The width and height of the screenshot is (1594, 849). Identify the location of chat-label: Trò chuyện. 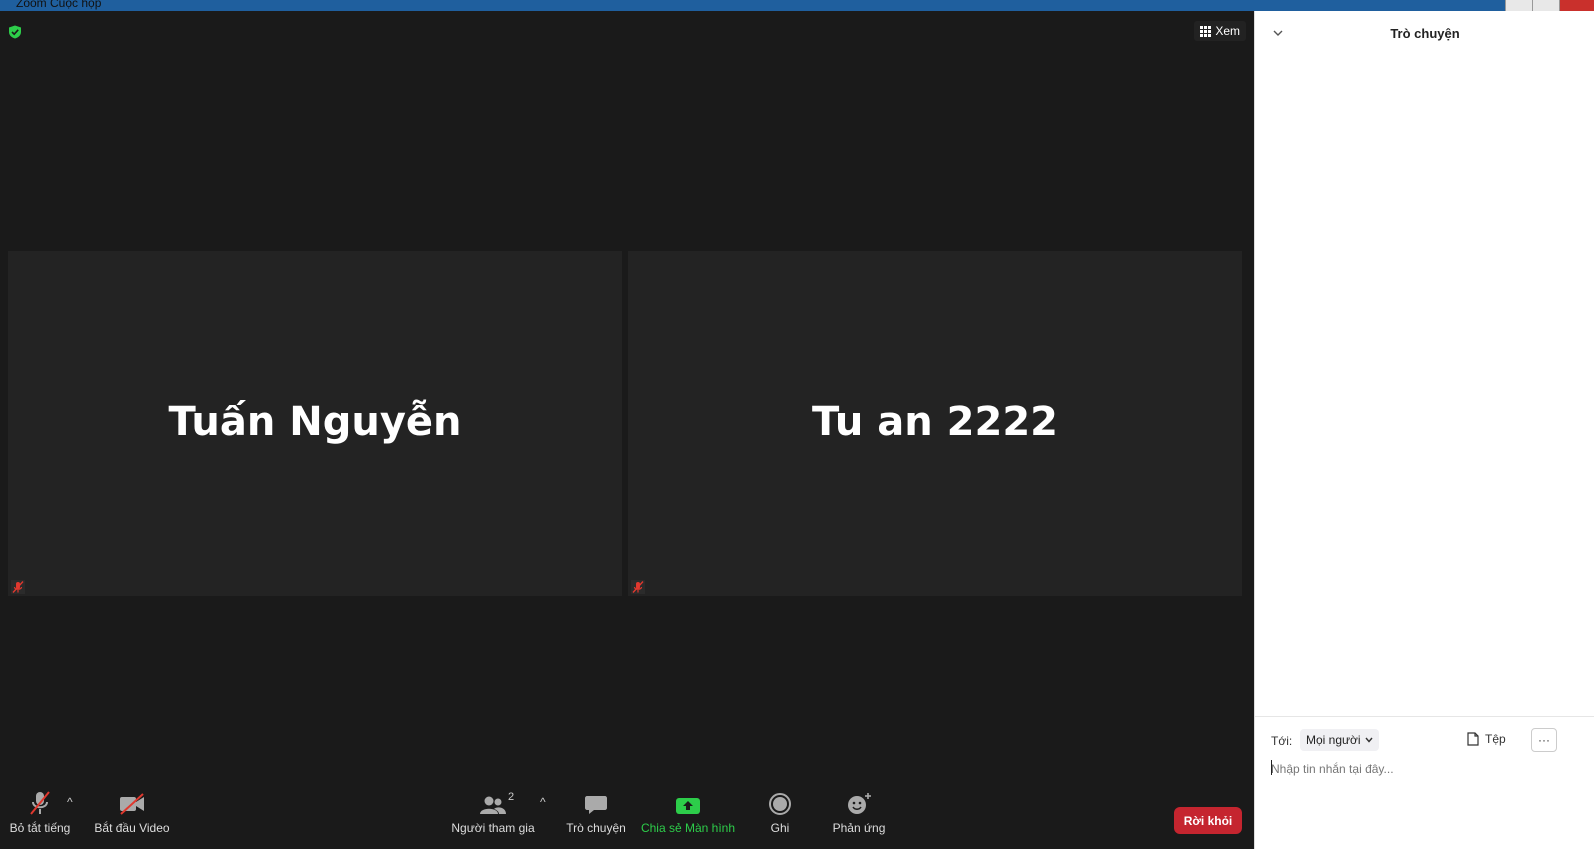
(596, 828).